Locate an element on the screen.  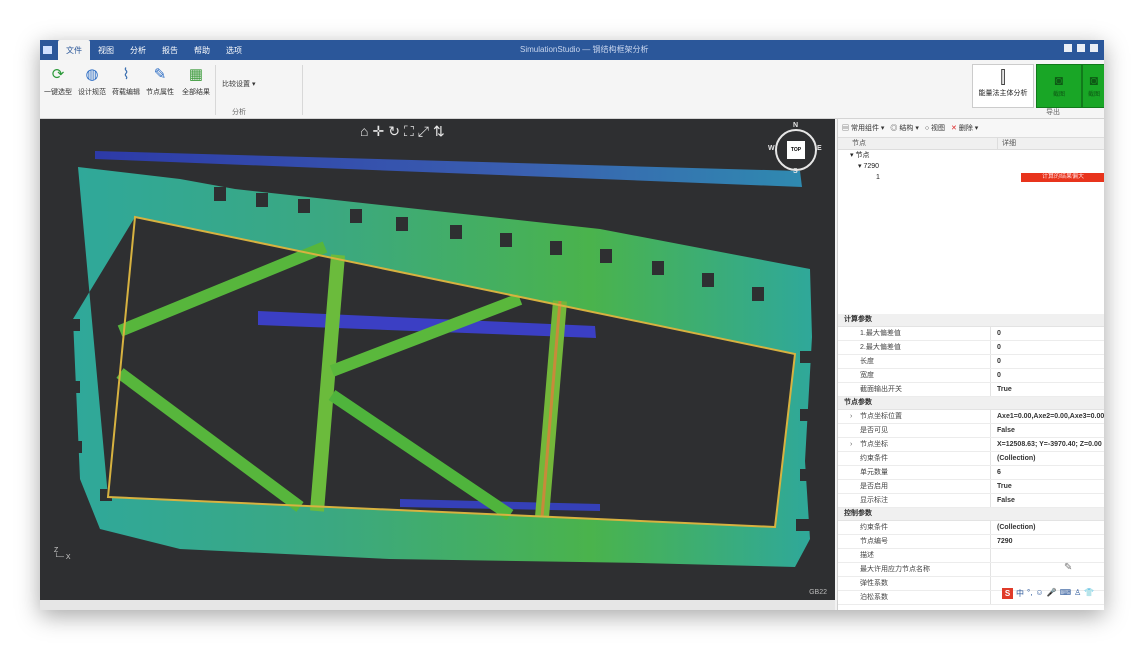
property-value: Axe1=0.00,Axe2=0.00,Axe3=0.00 is located at coordinates (1047, 416).